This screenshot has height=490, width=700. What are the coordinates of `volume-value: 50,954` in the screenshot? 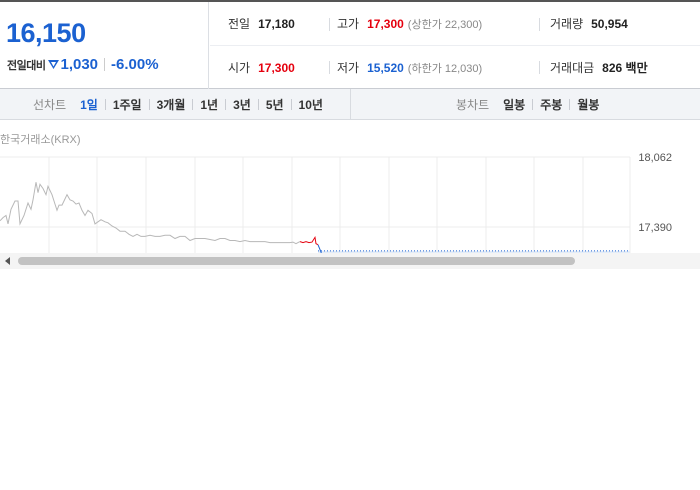 It's located at (609, 23).